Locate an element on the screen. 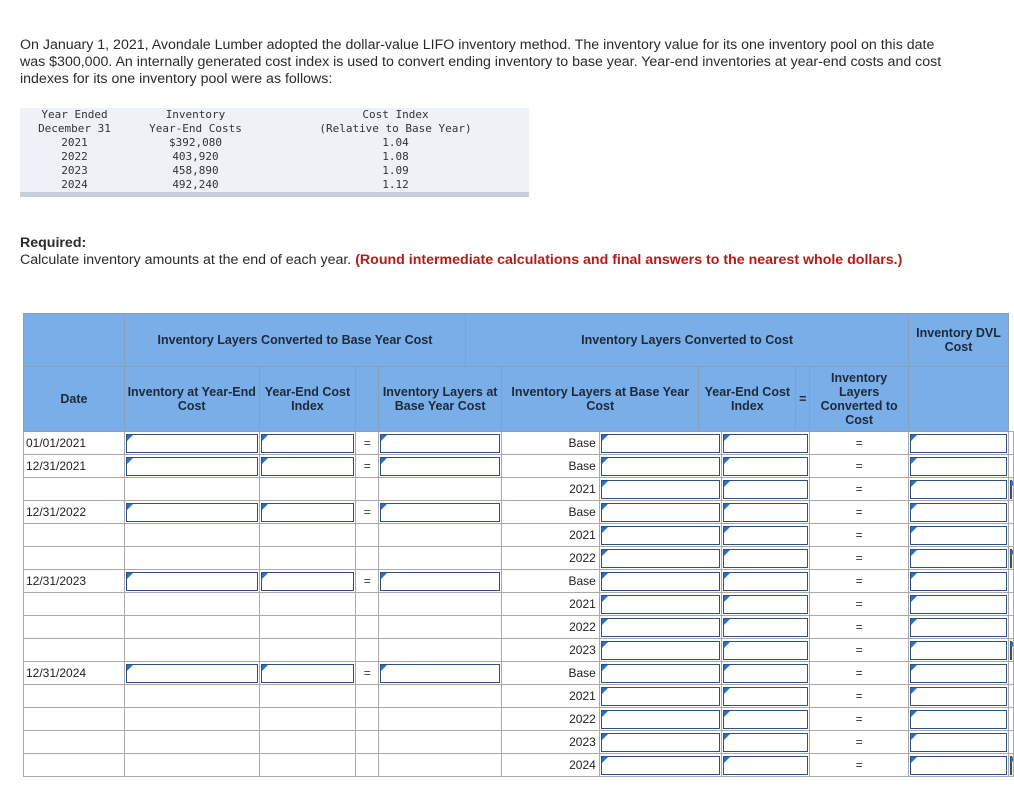 This screenshot has height=791, width=1014. header-year-end-index-2: Year-End Cost Index is located at coordinates (747, 399).